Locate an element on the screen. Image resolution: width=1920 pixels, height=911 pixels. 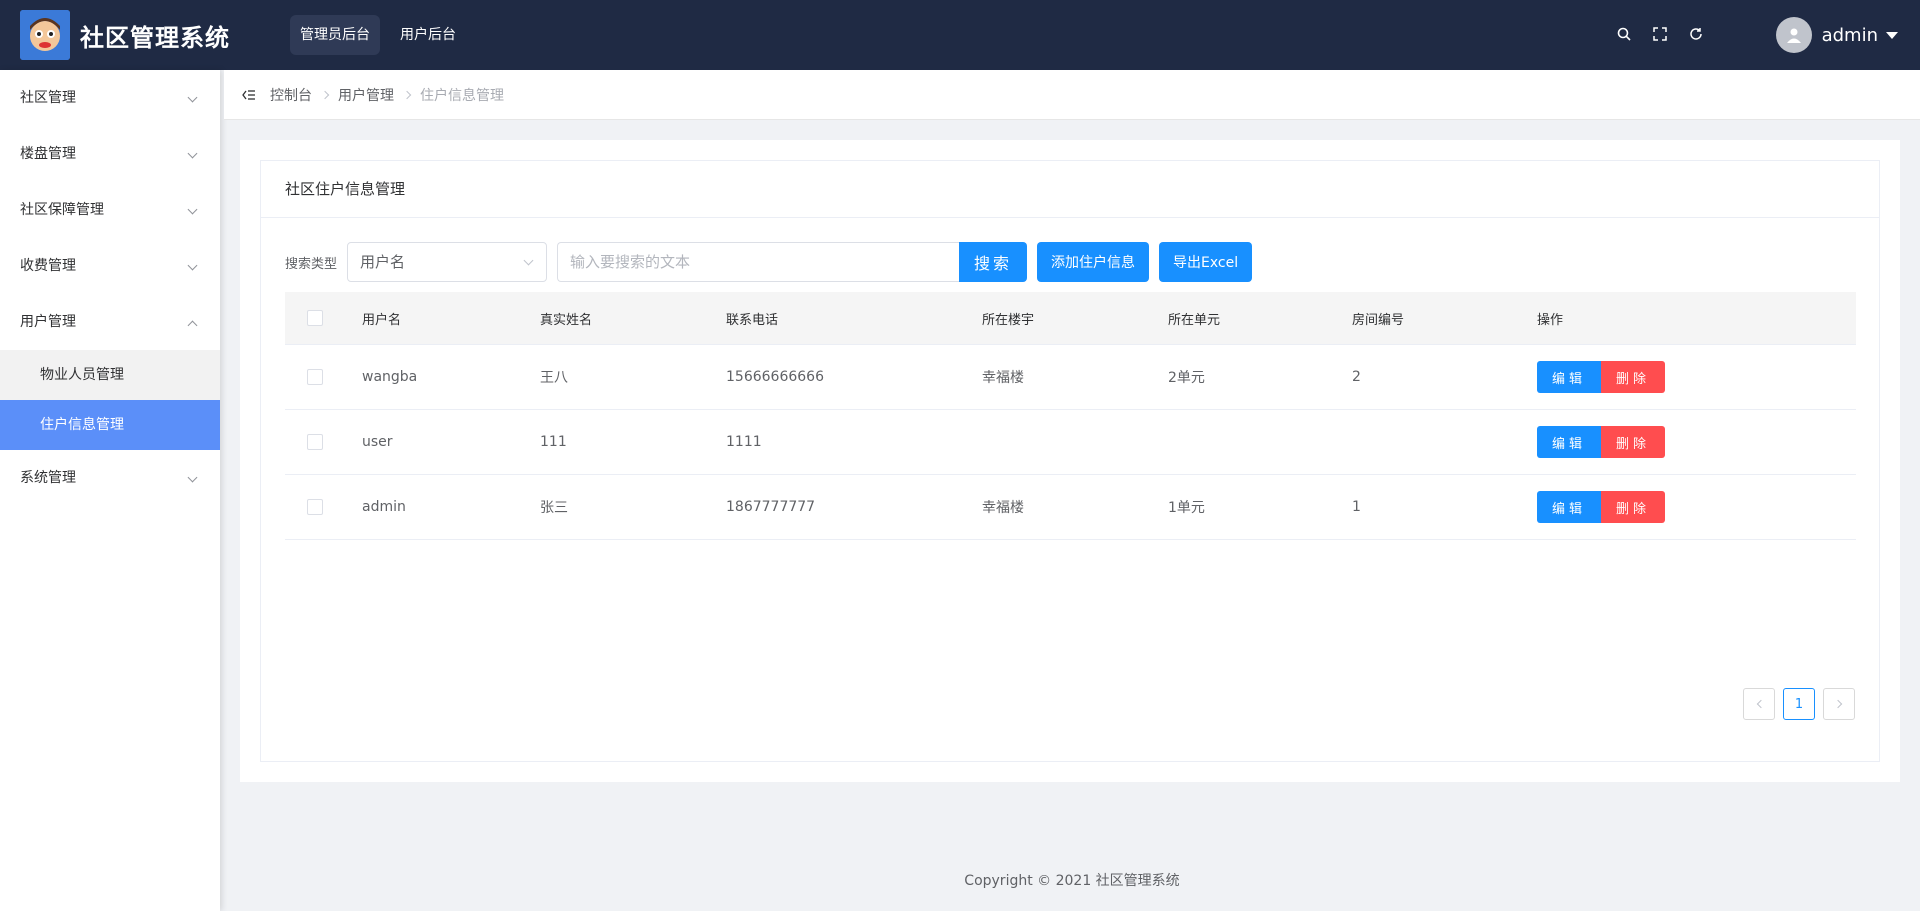
sidebar-item-system: 系统管理 is located at coordinates (110, 478).